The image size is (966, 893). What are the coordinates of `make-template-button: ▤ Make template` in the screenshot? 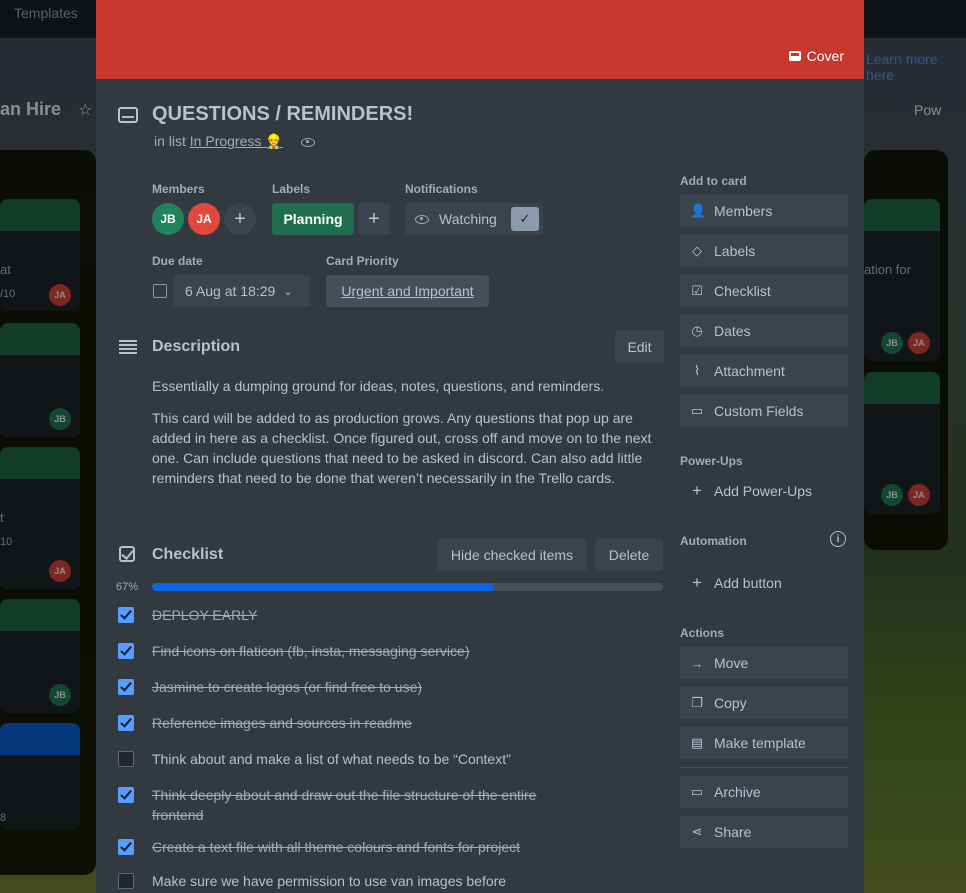 It's located at (764, 743).